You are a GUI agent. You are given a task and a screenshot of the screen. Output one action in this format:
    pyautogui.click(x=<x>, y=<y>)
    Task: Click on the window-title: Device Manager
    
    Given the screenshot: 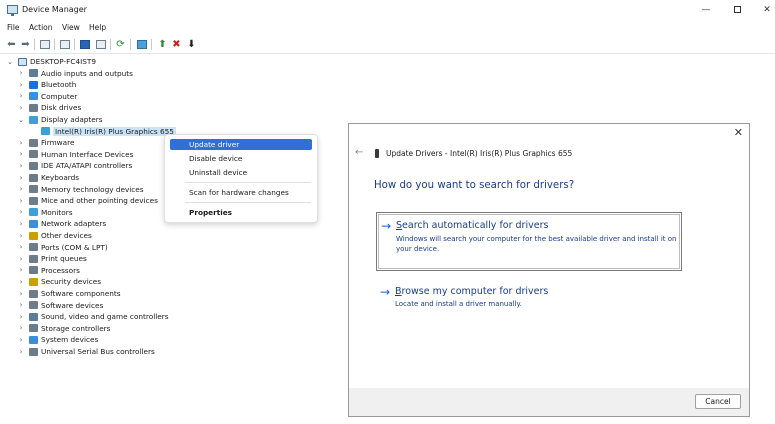 What is the action you would take?
    pyautogui.click(x=54, y=9)
    